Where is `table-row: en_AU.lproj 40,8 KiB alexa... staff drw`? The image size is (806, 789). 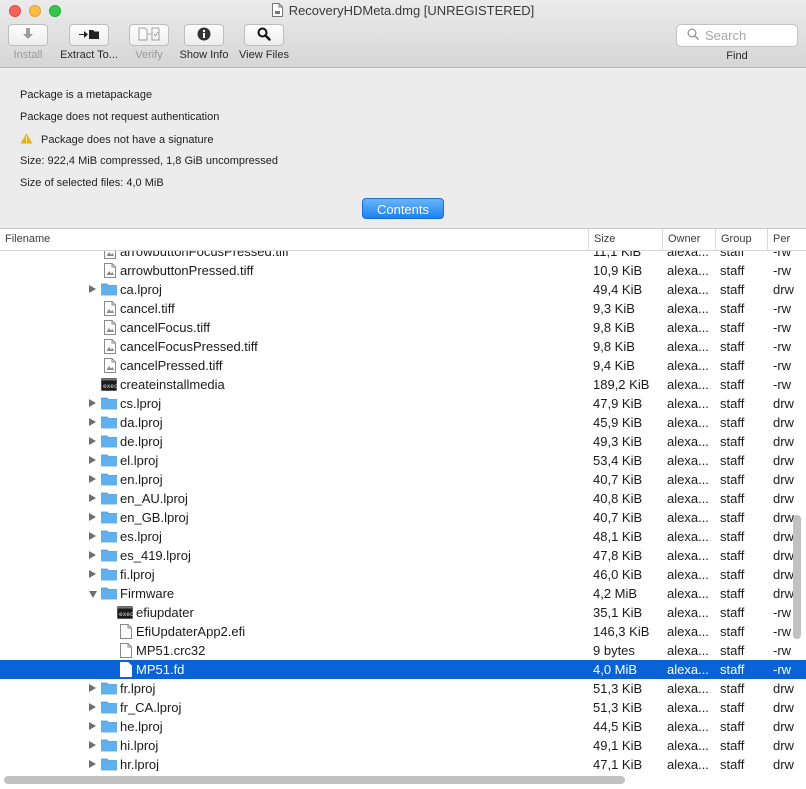
table-row: en_AU.lproj 40,8 KiB alexa... staff drw is located at coordinates (403, 498).